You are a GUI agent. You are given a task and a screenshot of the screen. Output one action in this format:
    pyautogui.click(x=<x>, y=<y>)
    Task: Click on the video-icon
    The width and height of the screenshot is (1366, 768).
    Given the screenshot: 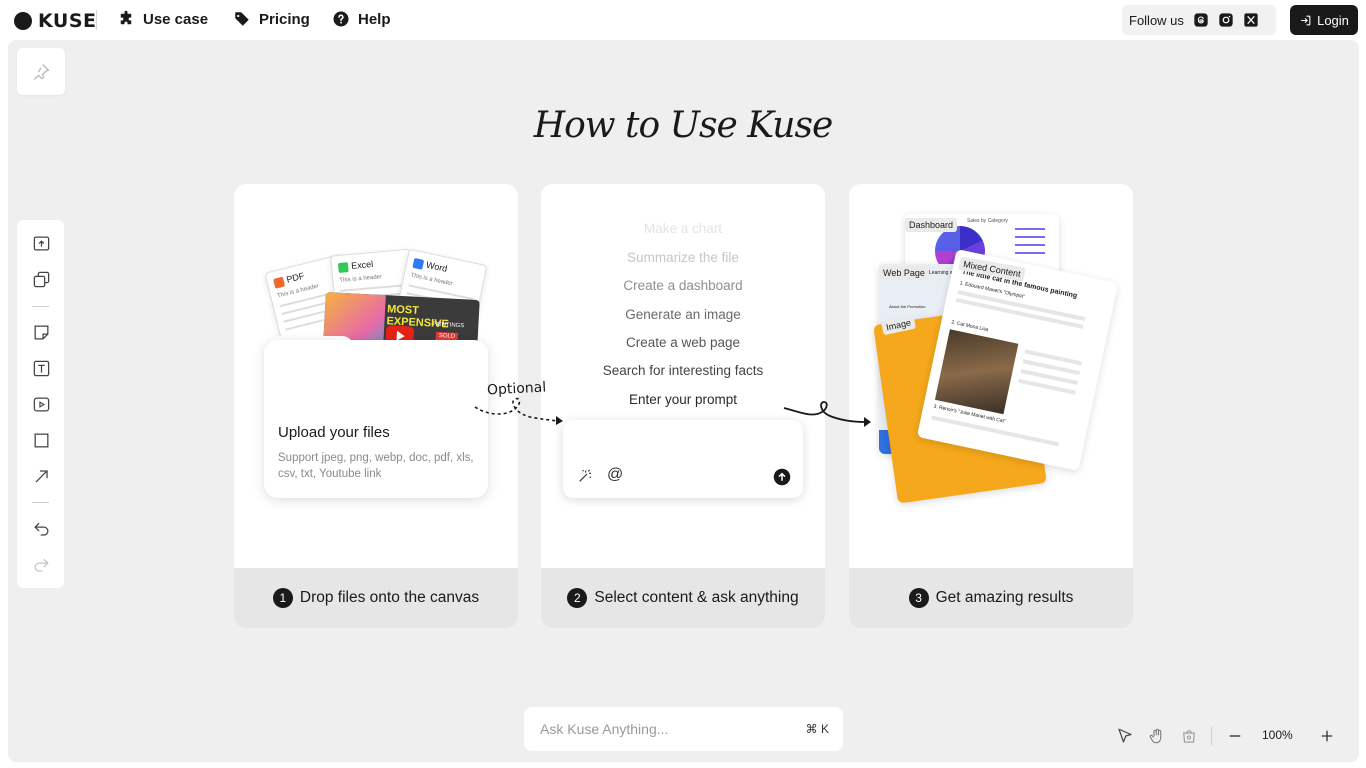 What is the action you would take?
    pyautogui.click(x=41, y=404)
    